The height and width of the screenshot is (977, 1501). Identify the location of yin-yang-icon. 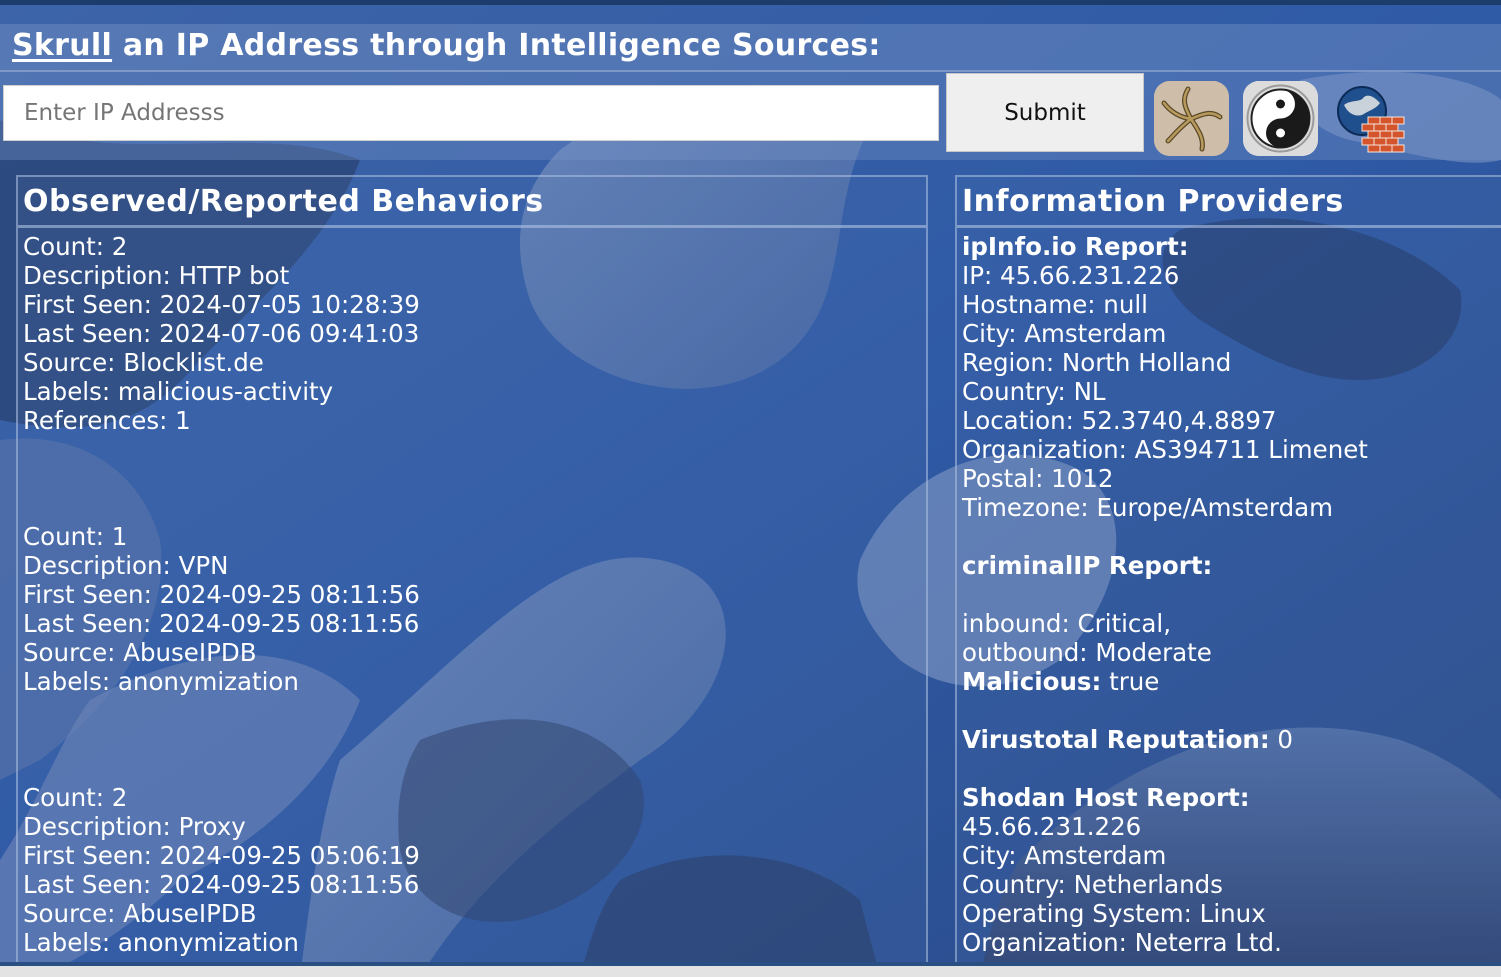
(1280, 118).